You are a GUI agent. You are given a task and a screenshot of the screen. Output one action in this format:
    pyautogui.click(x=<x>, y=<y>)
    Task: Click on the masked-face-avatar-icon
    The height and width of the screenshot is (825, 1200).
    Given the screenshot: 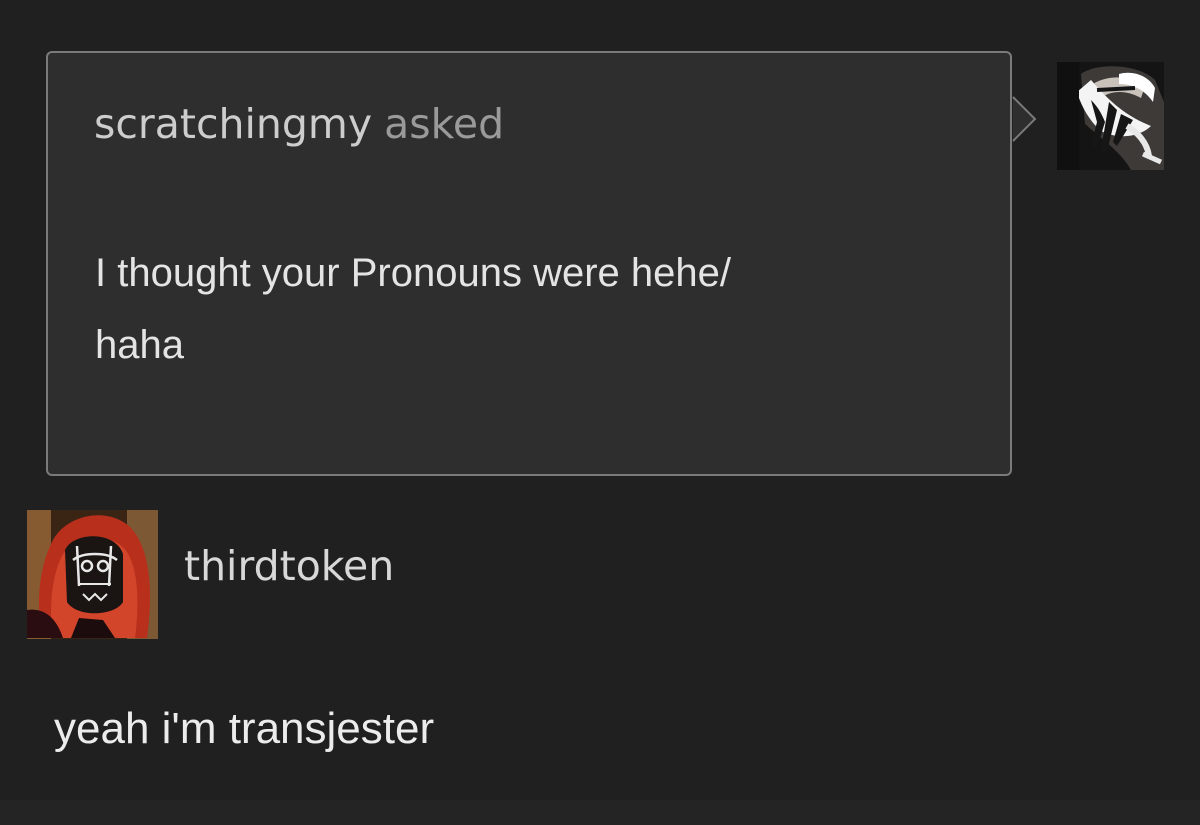 What is the action you would take?
    pyautogui.click(x=1110, y=116)
    